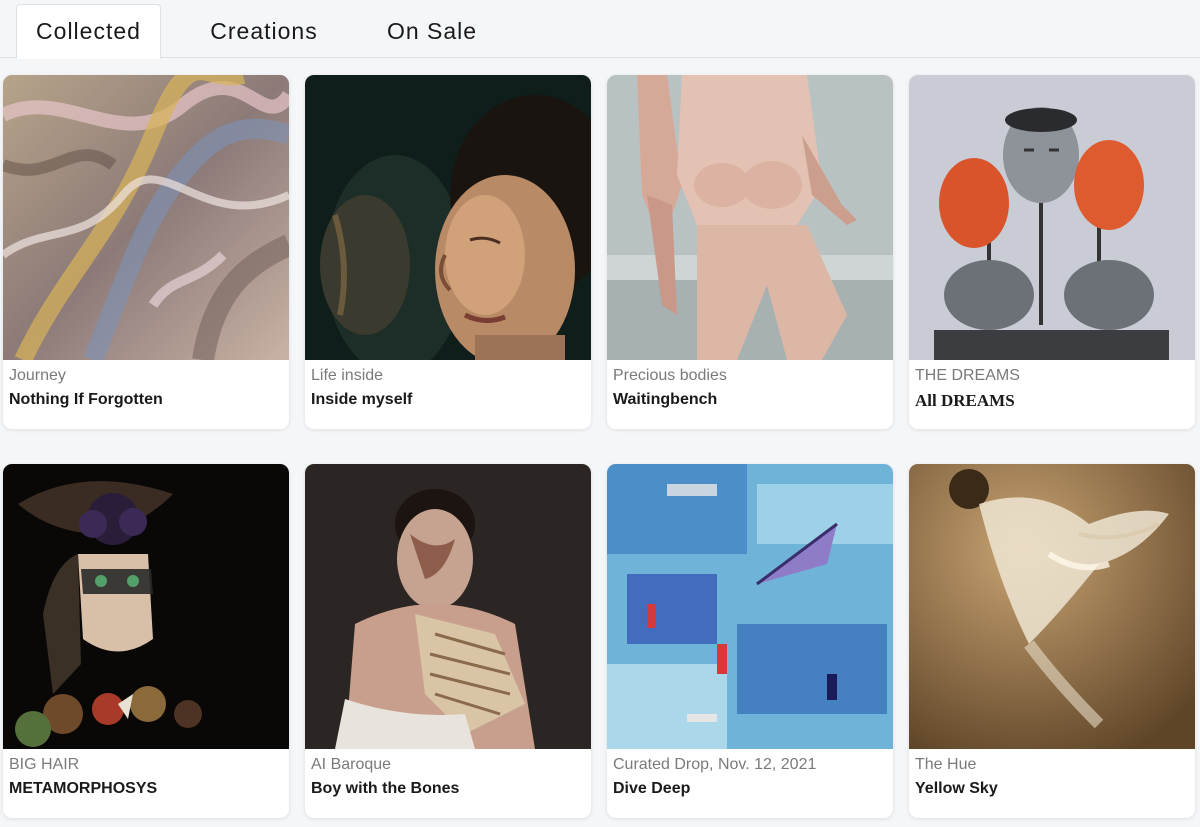 This screenshot has height=827, width=1200. What do you see at coordinates (670, 375) in the screenshot?
I see `collection-name: Precious bodies` at bounding box center [670, 375].